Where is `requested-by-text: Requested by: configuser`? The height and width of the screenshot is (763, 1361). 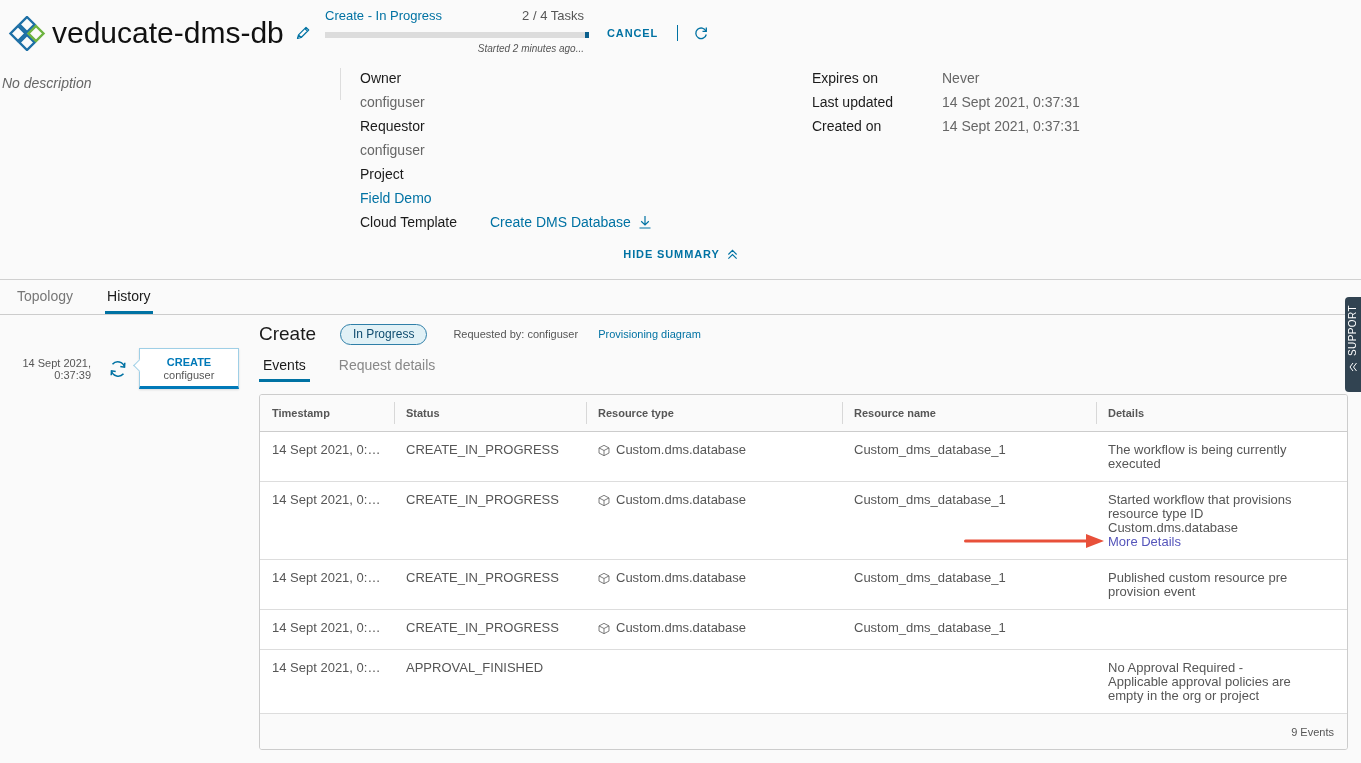
requested-by-text: Requested by: configuser is located at coordinates (516, 334).